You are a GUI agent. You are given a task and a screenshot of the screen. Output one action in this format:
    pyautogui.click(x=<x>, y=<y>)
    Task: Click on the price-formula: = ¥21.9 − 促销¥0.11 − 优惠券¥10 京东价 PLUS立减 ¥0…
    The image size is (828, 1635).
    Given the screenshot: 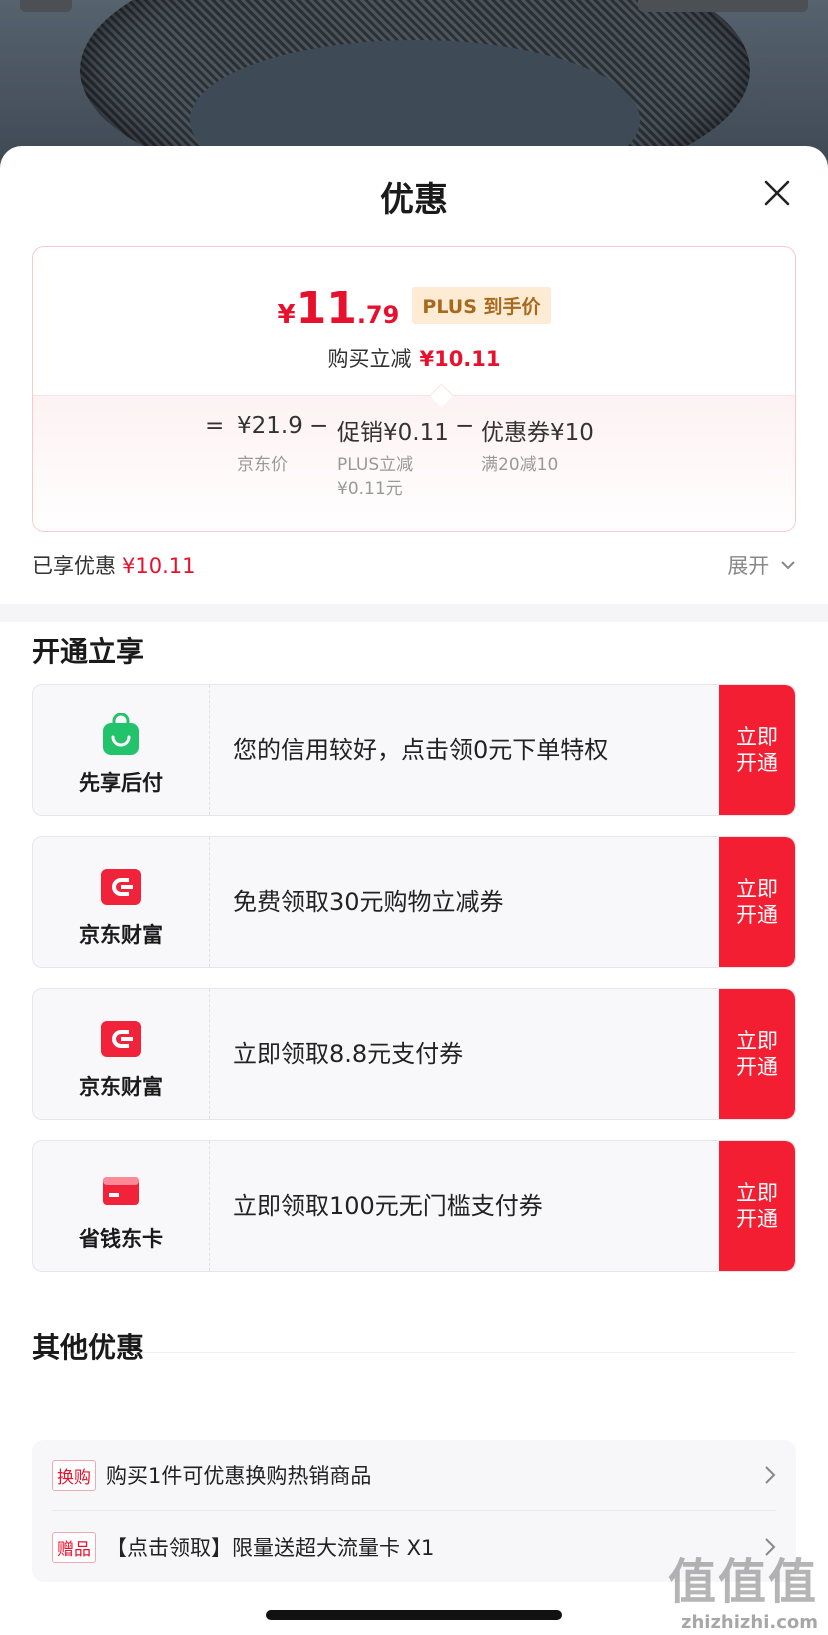 What is the action you would take?
    pyautogui.click(x=414, y=468)
    